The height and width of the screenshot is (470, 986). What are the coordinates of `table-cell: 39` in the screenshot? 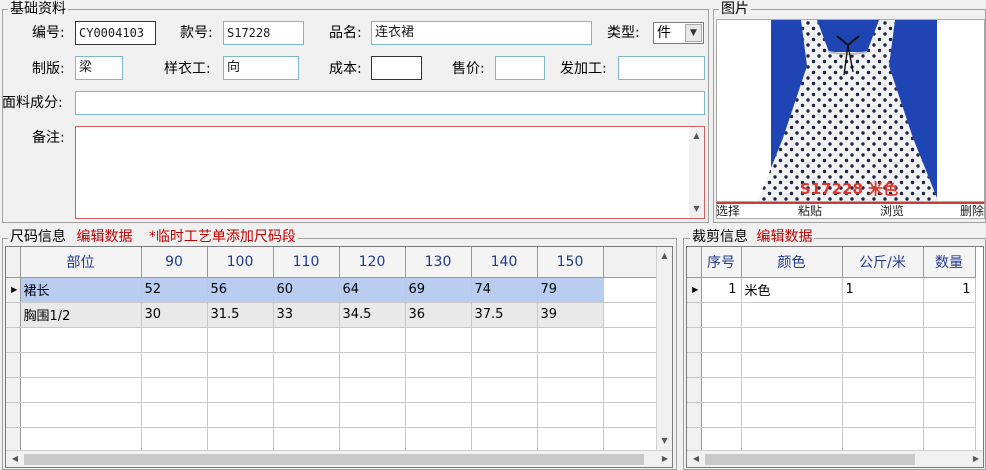 It's located at (570, 315).